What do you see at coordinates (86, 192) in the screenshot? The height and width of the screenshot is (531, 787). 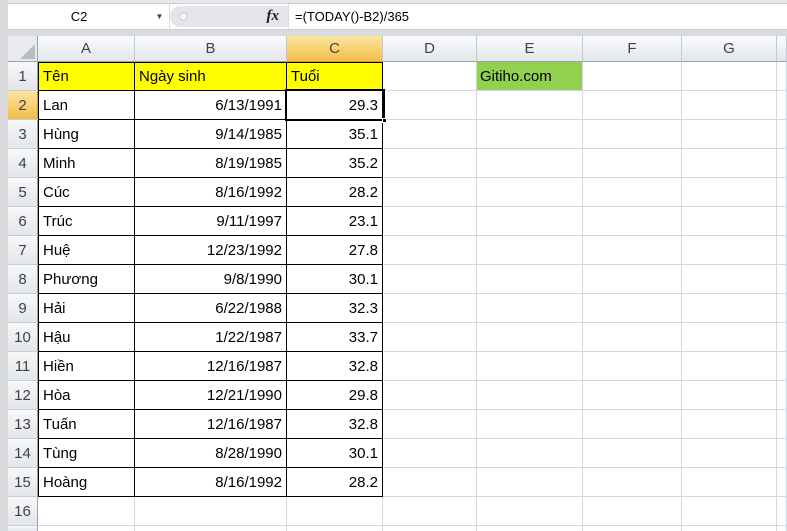 I see `cell-name: Cúc` at bounding box center [86, 192].